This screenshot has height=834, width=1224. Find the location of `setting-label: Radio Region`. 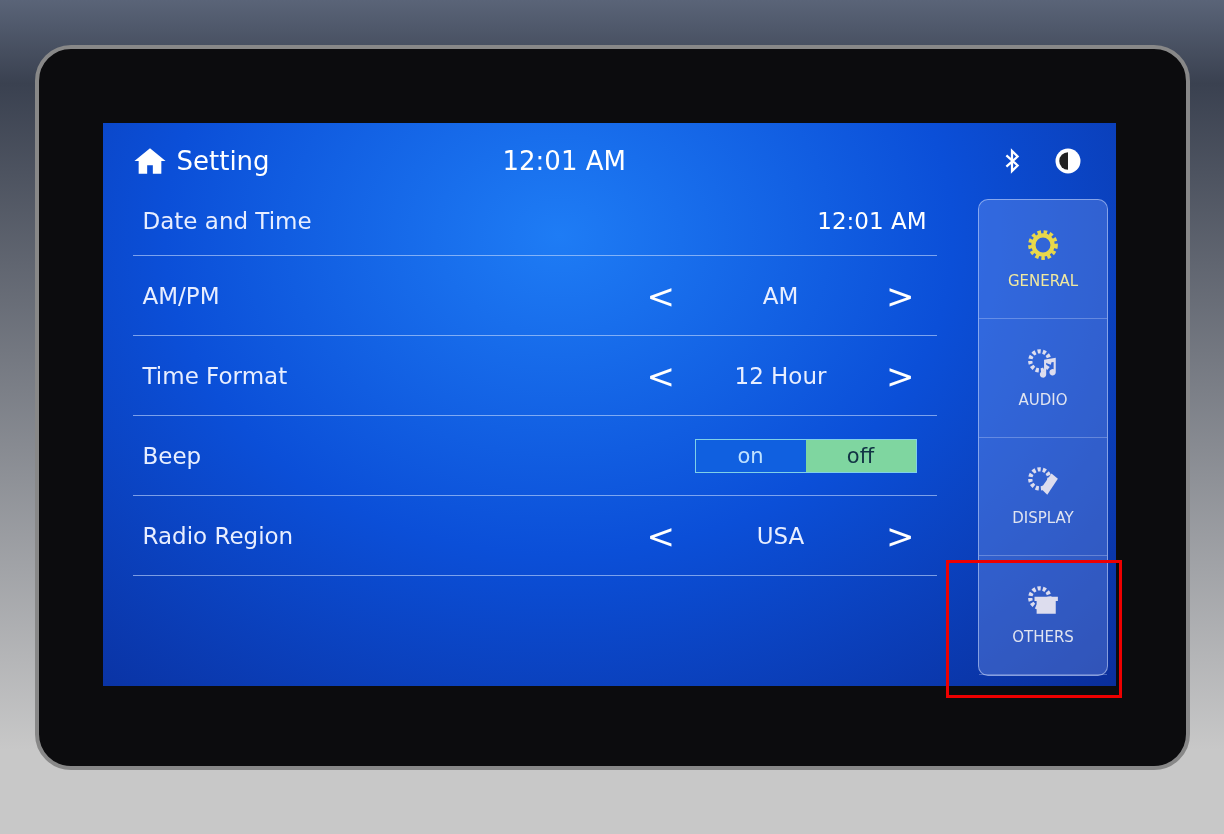

setting-label: Radio Region is located at coordinates (218, 535).